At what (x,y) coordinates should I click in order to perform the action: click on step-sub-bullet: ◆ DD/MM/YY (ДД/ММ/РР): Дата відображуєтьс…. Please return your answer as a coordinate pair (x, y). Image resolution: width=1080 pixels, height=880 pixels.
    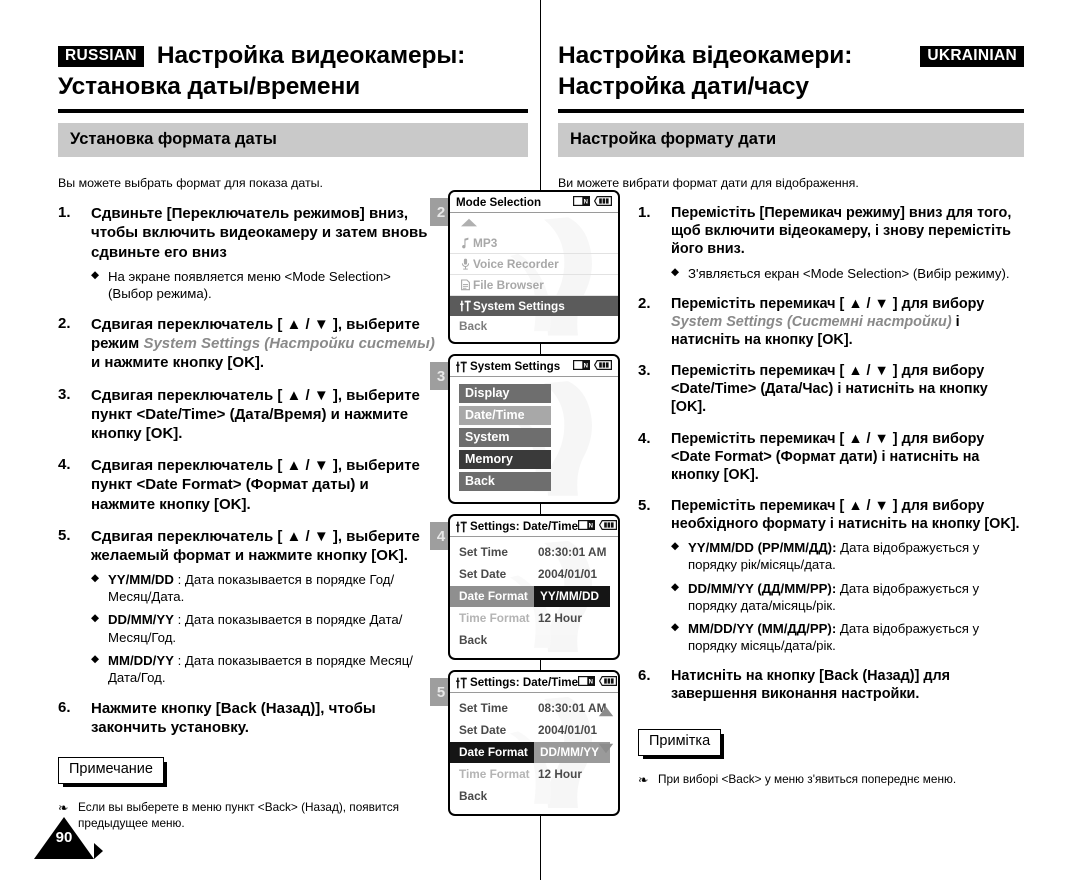
    Looking at the image, I should click on (847, 597).